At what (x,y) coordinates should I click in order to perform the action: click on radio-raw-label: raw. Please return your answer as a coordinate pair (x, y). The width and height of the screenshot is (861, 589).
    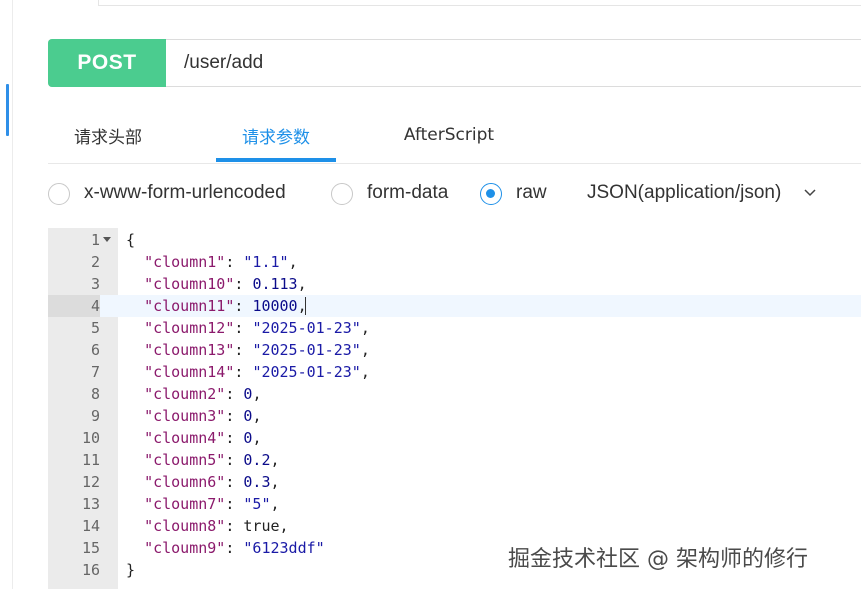
    Looking at the image, I should click on (531, 193).